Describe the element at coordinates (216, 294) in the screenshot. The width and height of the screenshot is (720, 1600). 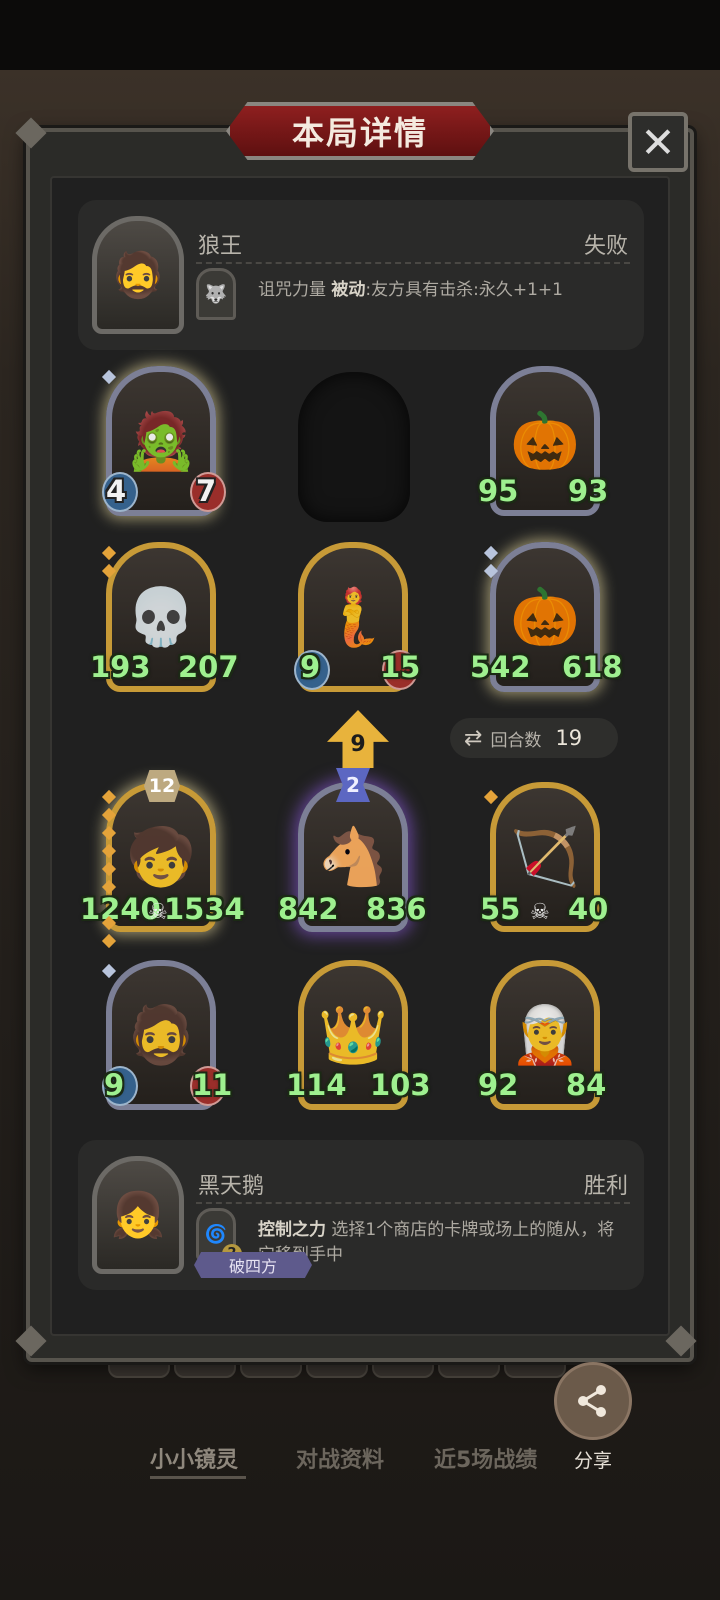
I see `curse-skill-icon: 🐺` at that location.